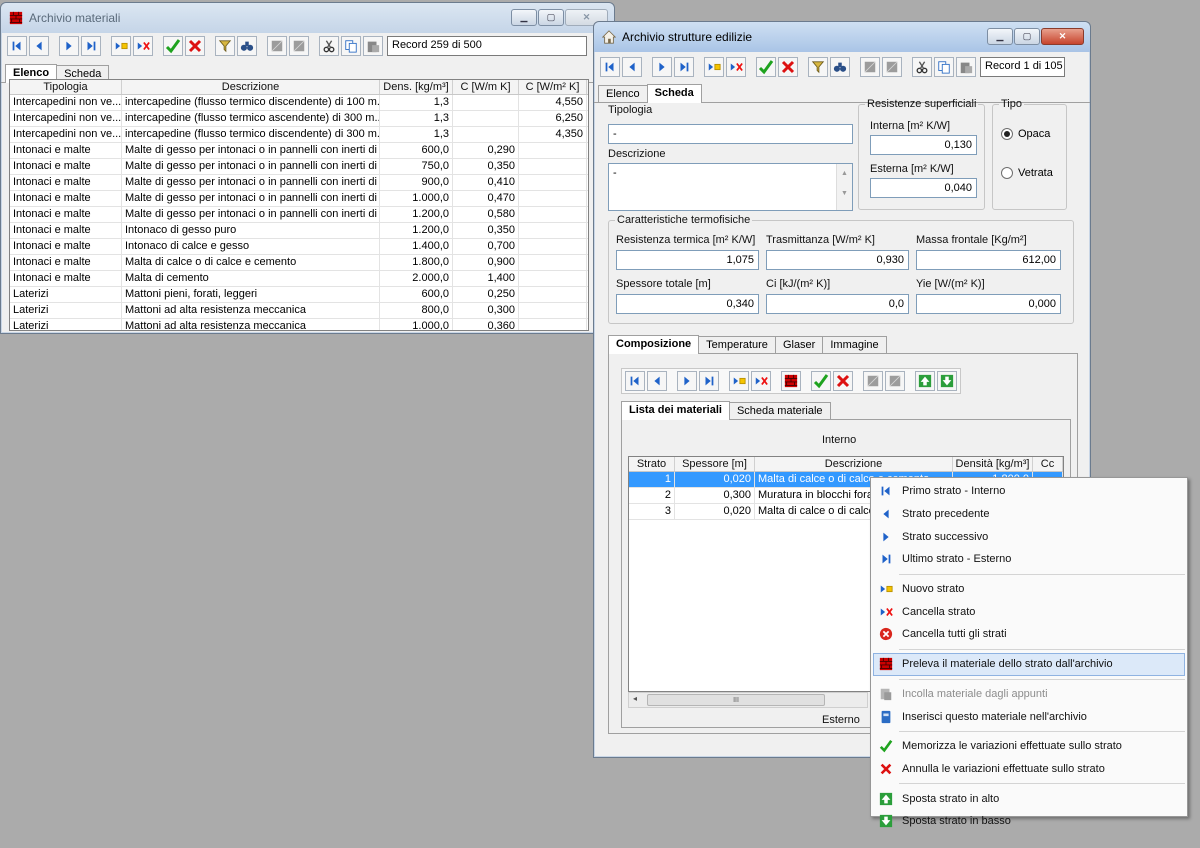  Describe the element at coordinates (416, 87) in the screenshot. I see `column-header: Dens. [kg/m³]` at that location.